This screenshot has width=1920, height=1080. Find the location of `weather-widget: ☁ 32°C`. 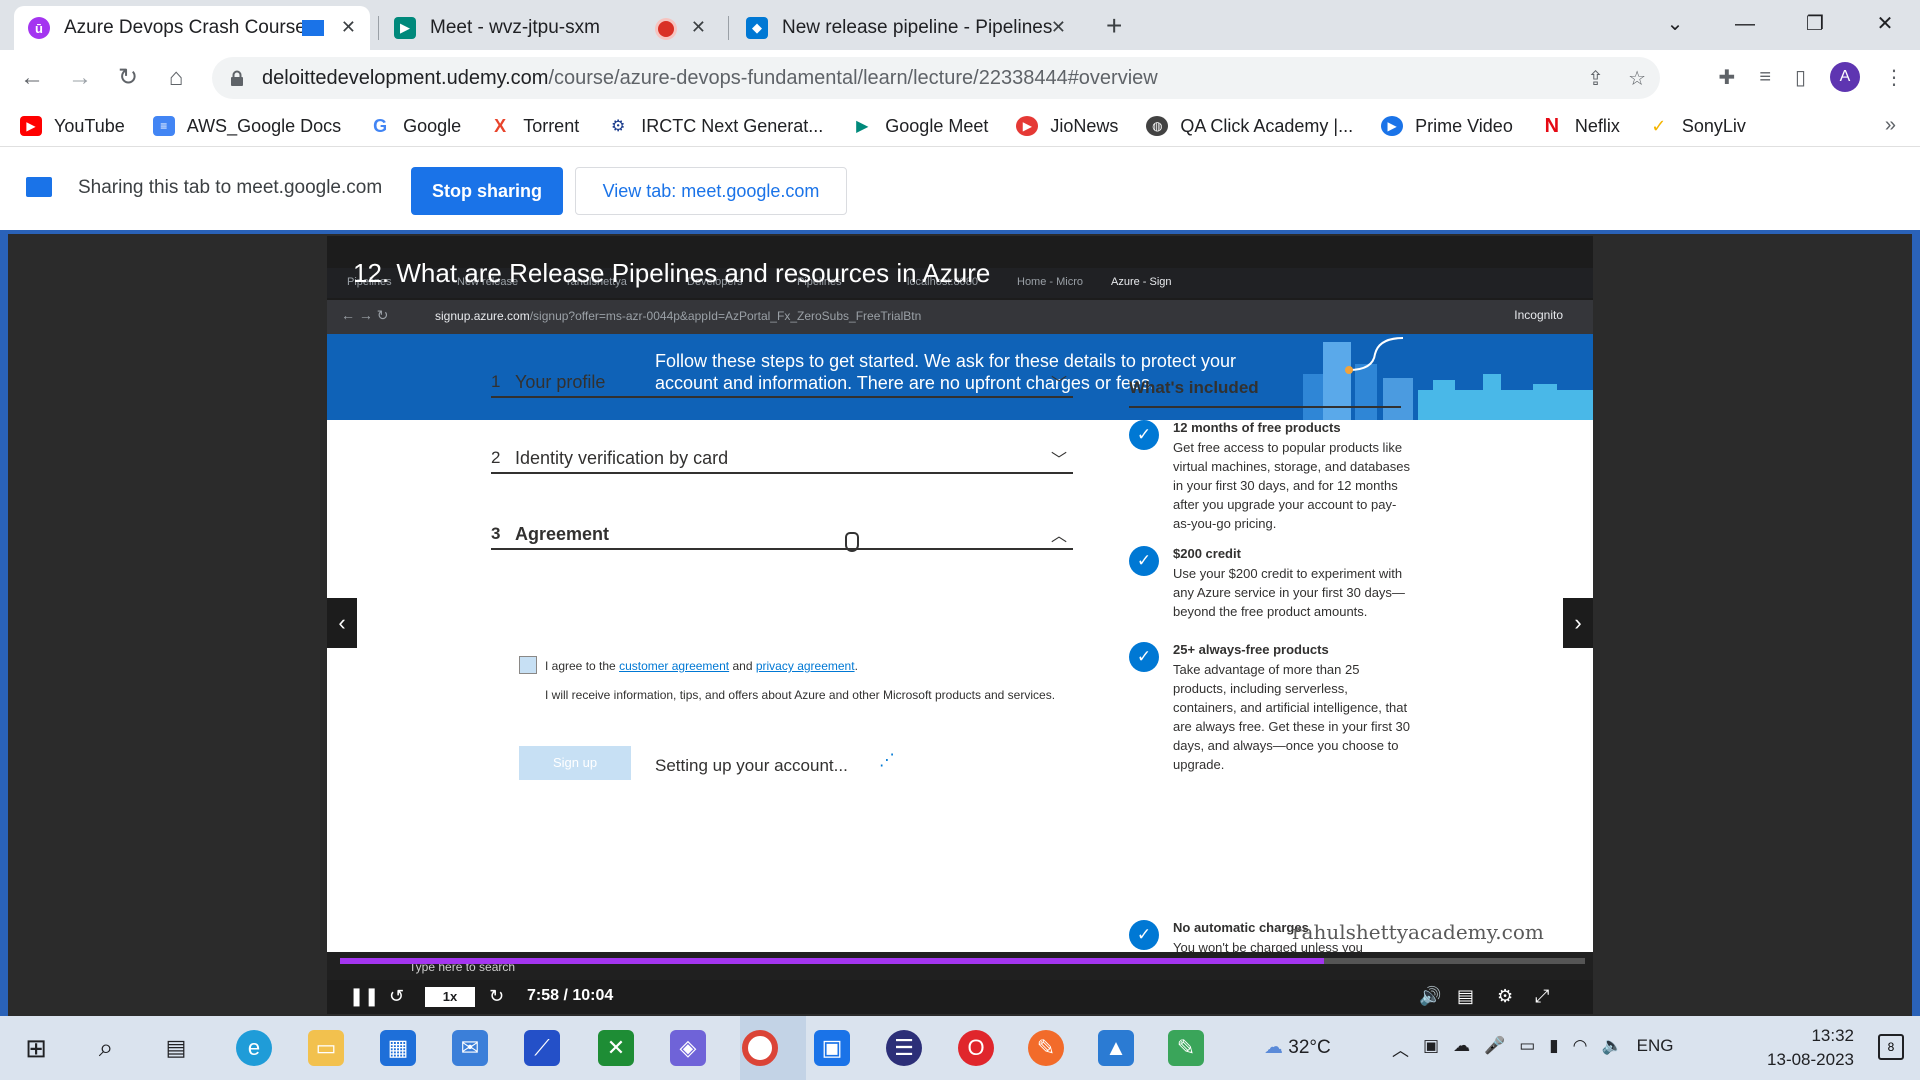

weather-widget: ☁ 32°C is located at coordinates (1297, 1047).